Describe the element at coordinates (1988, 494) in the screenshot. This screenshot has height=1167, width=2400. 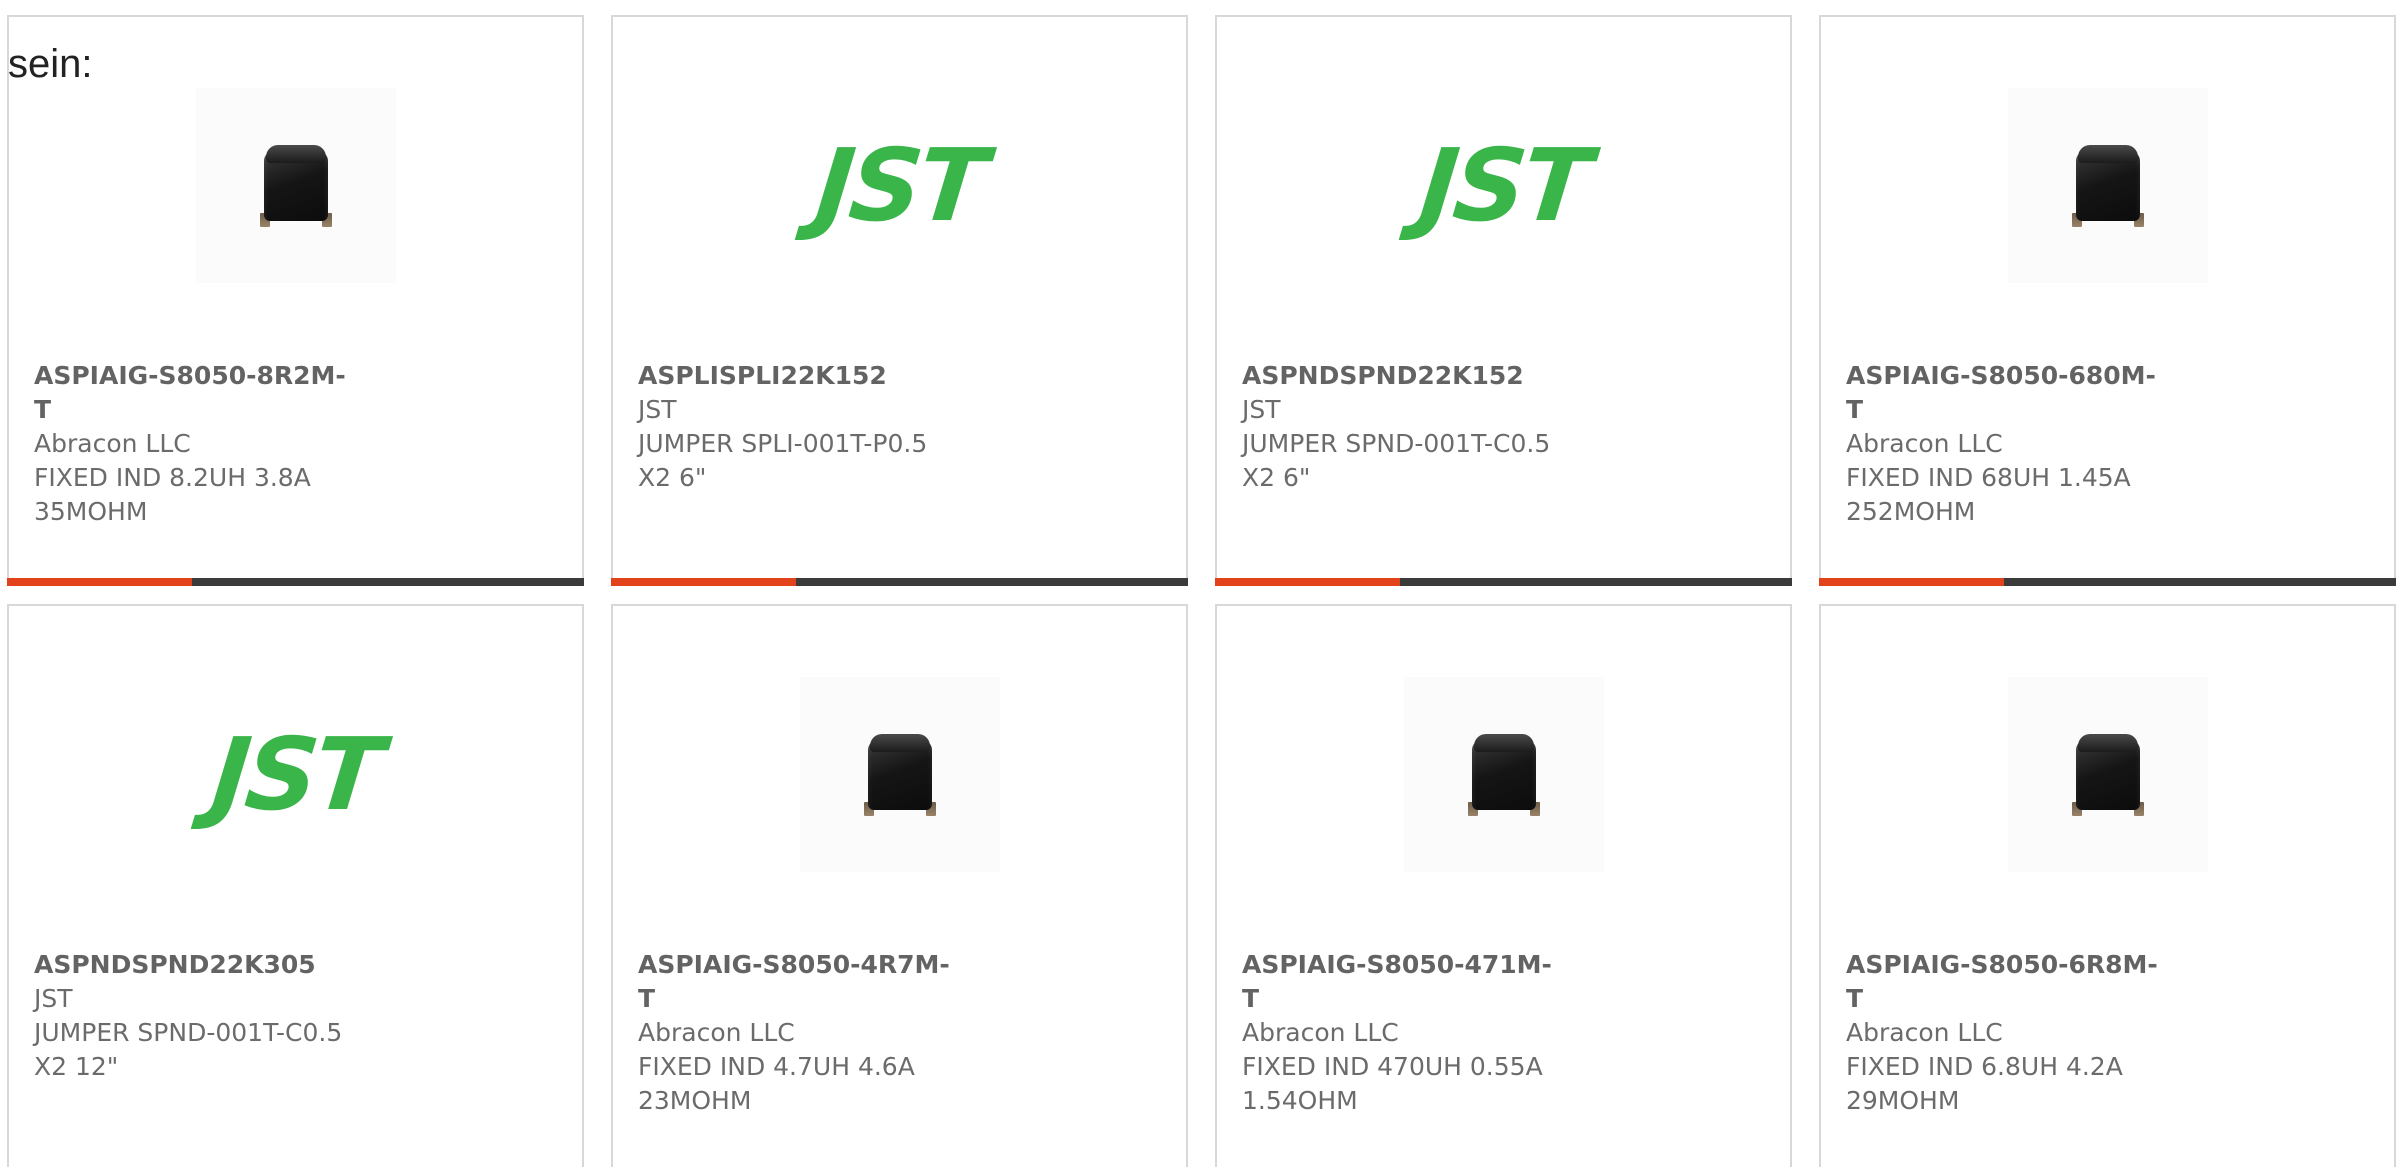
I see `description: FIXED IND 68UH 1.45A 252MOHM` at that location.